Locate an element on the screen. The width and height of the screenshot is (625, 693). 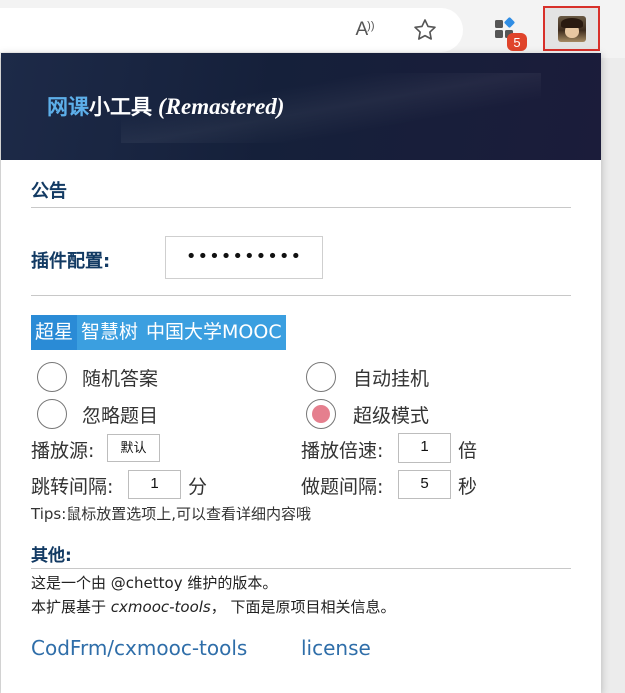
ignore-questions-radio is located at coordinates (52, 414).